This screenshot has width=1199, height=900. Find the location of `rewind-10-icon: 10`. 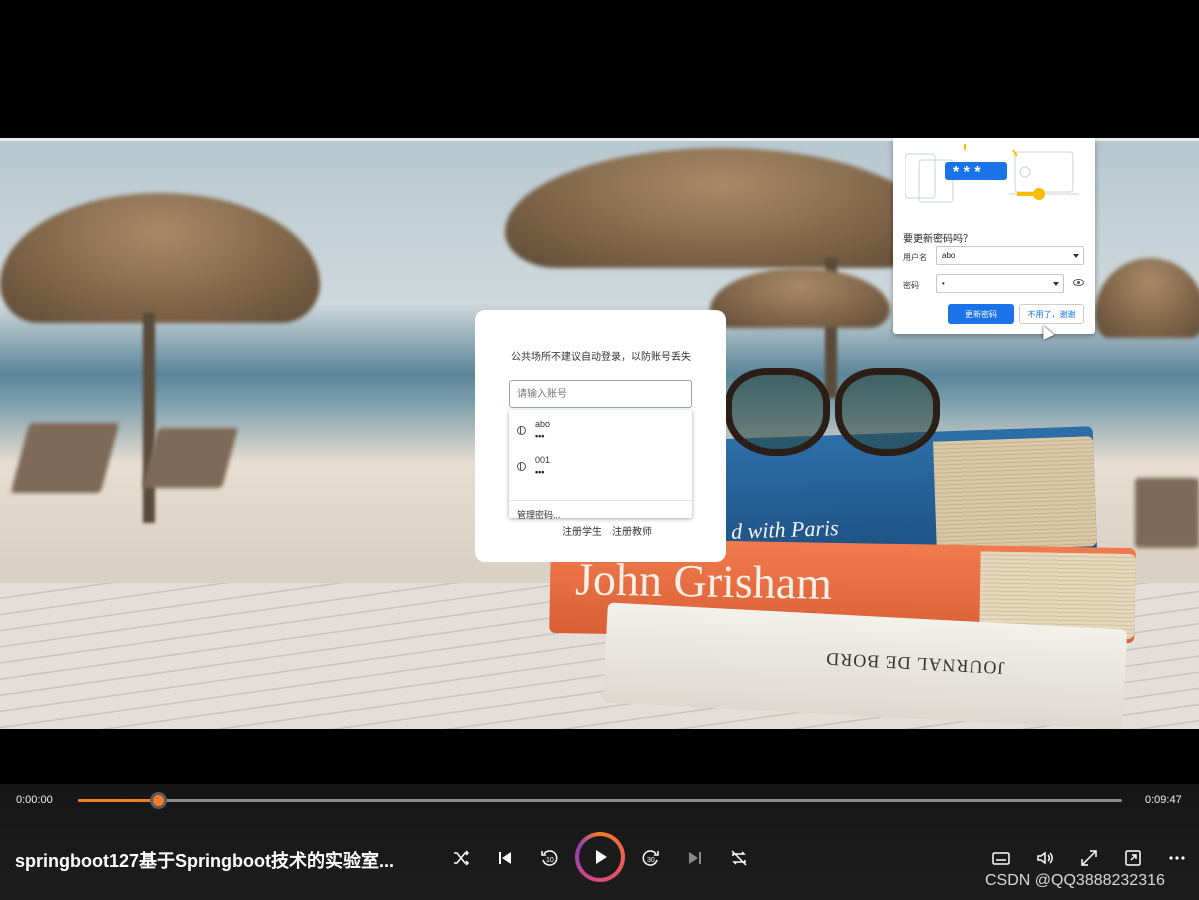

rewind-10-icon: 10 is located at coordinates (549, 858).